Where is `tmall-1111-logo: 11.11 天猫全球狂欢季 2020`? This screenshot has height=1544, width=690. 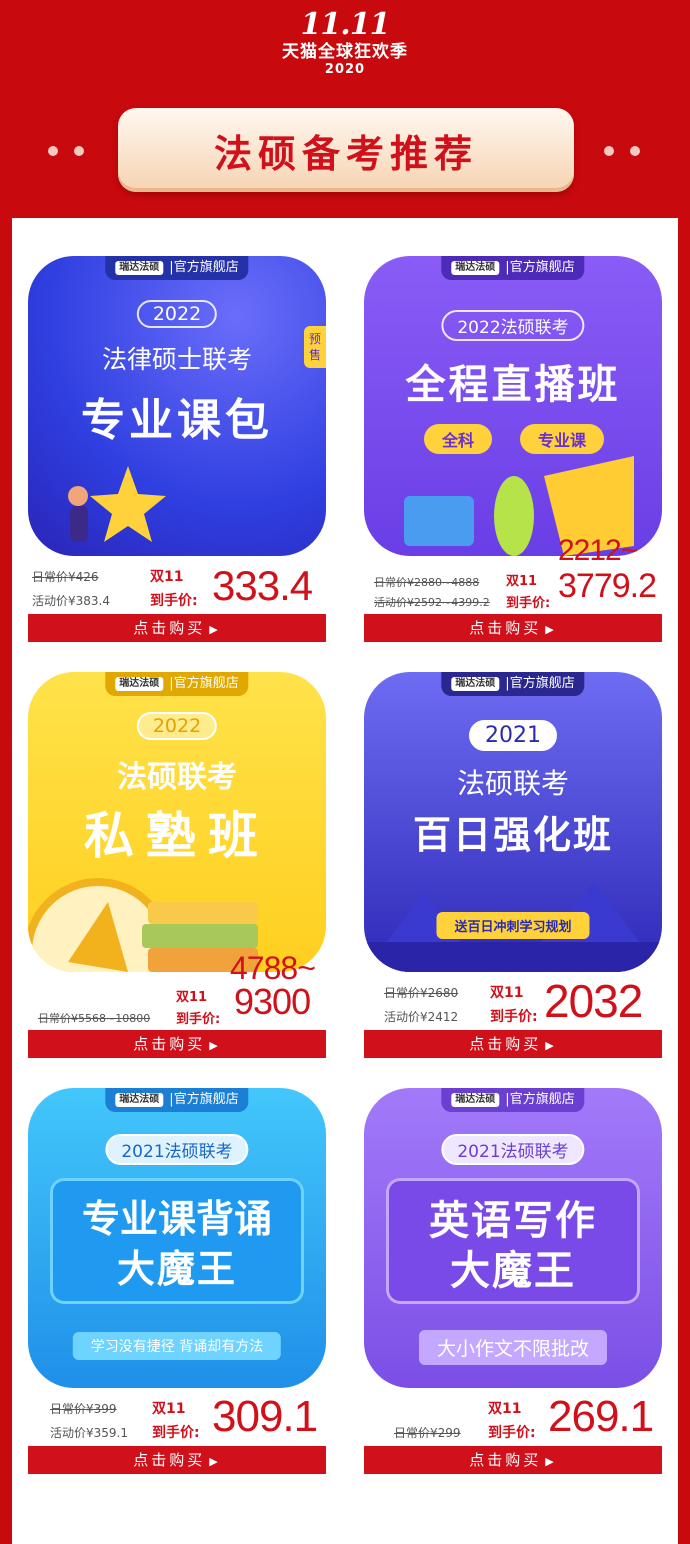
tmall-1111-logo: 11.11 天猫全球狂欢季 2020 is located at coordinates (345, 43).